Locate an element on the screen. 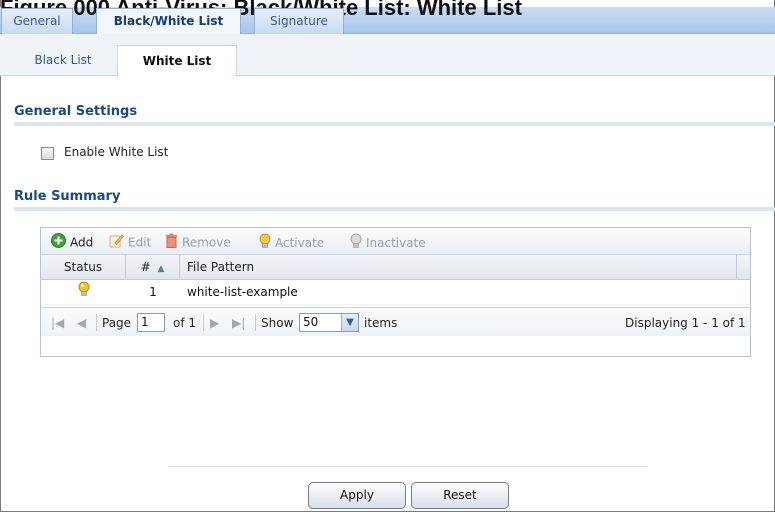 The height and width of the screenshot is (512, 775). grid-toolbar: Add Edit Remove Activate Inactivate is located at coordinates (395, 241).